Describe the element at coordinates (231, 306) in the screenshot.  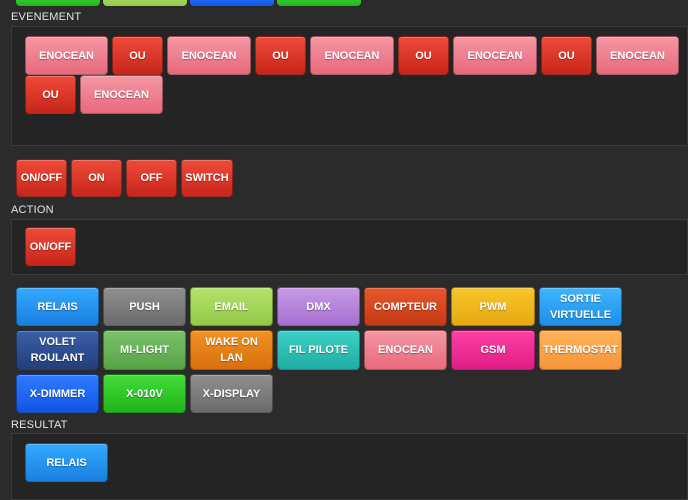
I see `palette-email-button: EMAIL` at that location.